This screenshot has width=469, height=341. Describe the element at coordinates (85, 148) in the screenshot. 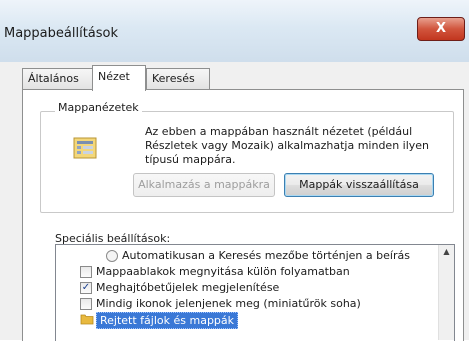

I see `folder-view-icon` at that location.